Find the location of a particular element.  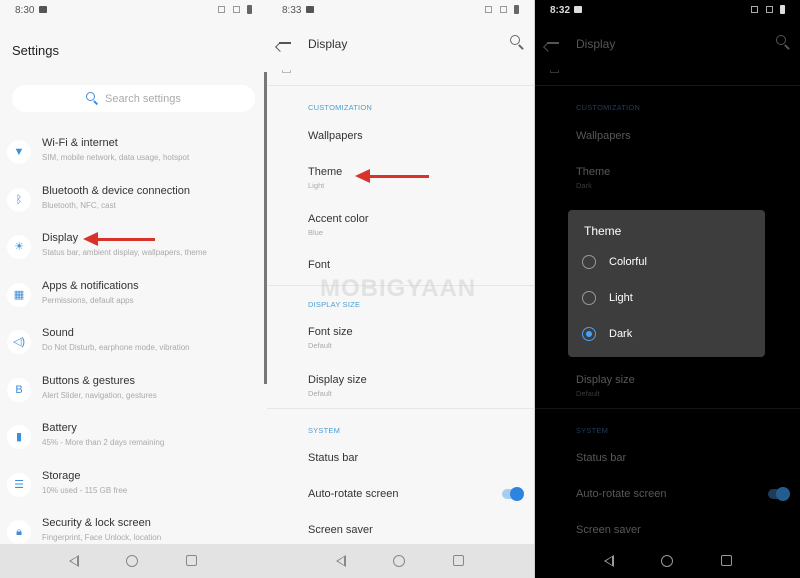

option-label: Dark is located at coordinates (621, 334).